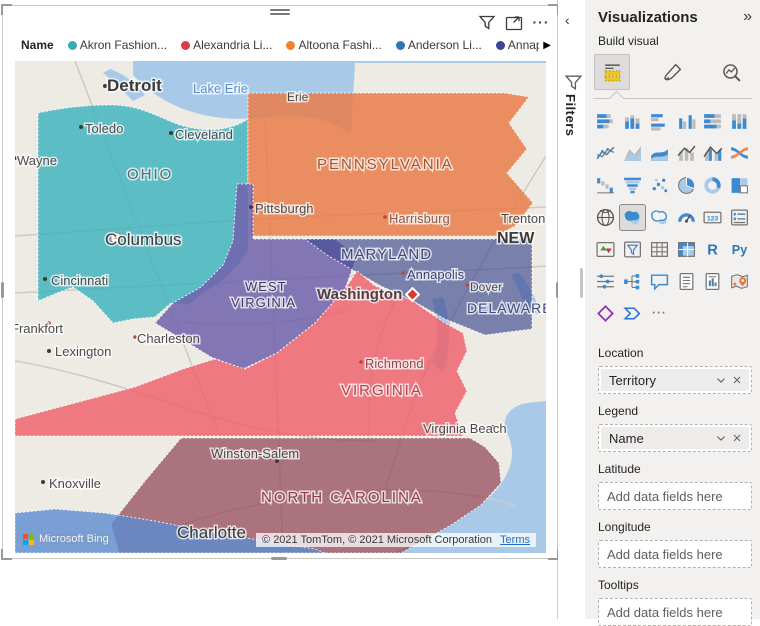 The image size is (760, 626). I want to click on field-pill-value: Territory, so click(632, 380).